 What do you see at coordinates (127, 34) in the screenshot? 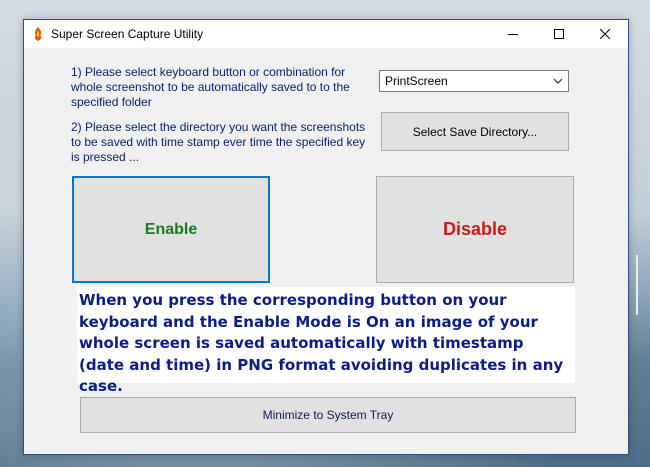
I see `window-title: Super Screen Capture Utility` at bounding box center [127, 34].